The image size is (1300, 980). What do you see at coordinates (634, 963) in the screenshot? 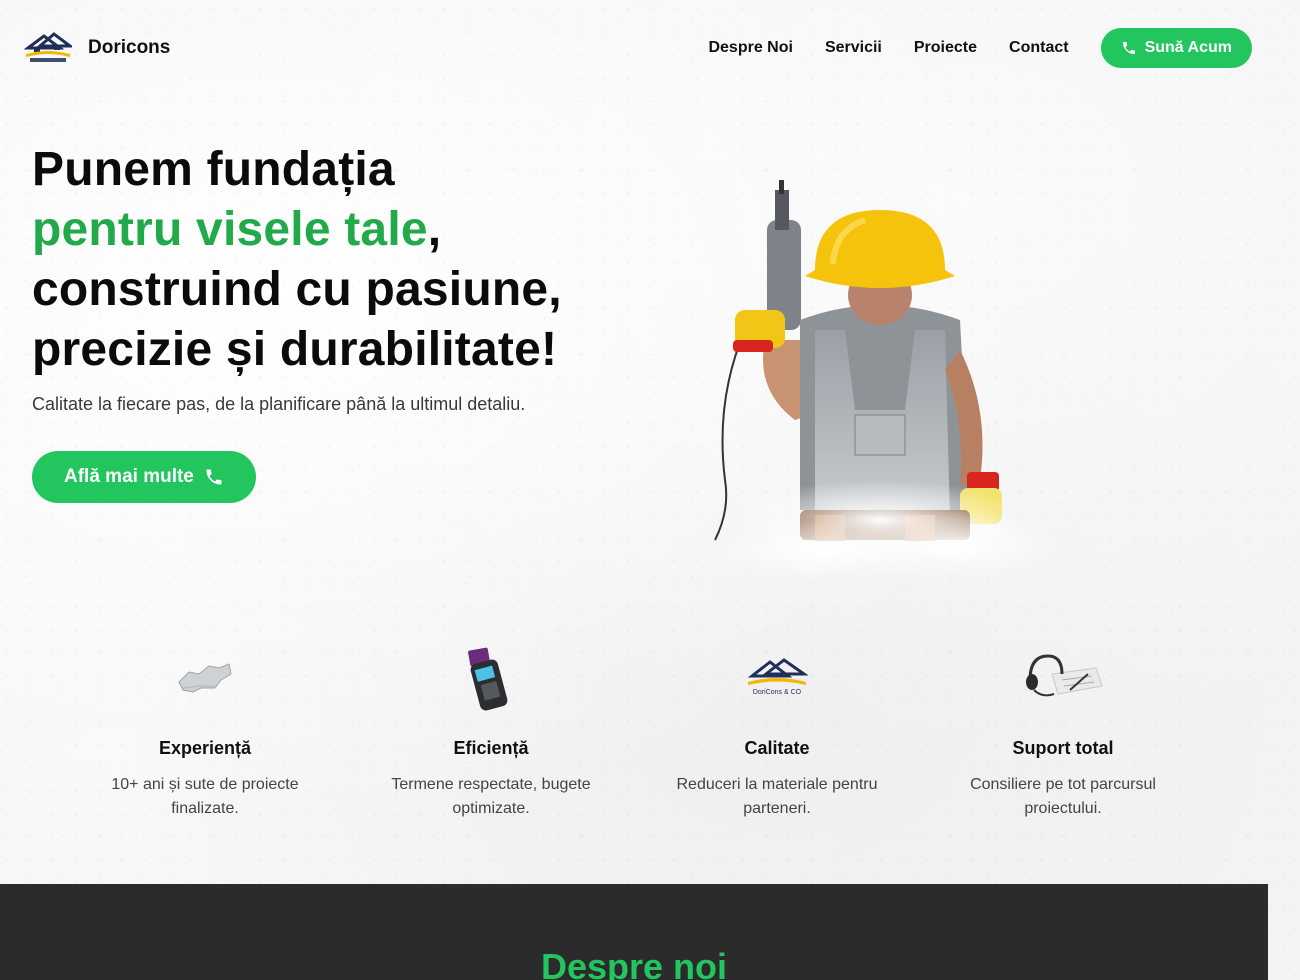
I see `about-title: Despre noi` at bounding box center [634, 963].